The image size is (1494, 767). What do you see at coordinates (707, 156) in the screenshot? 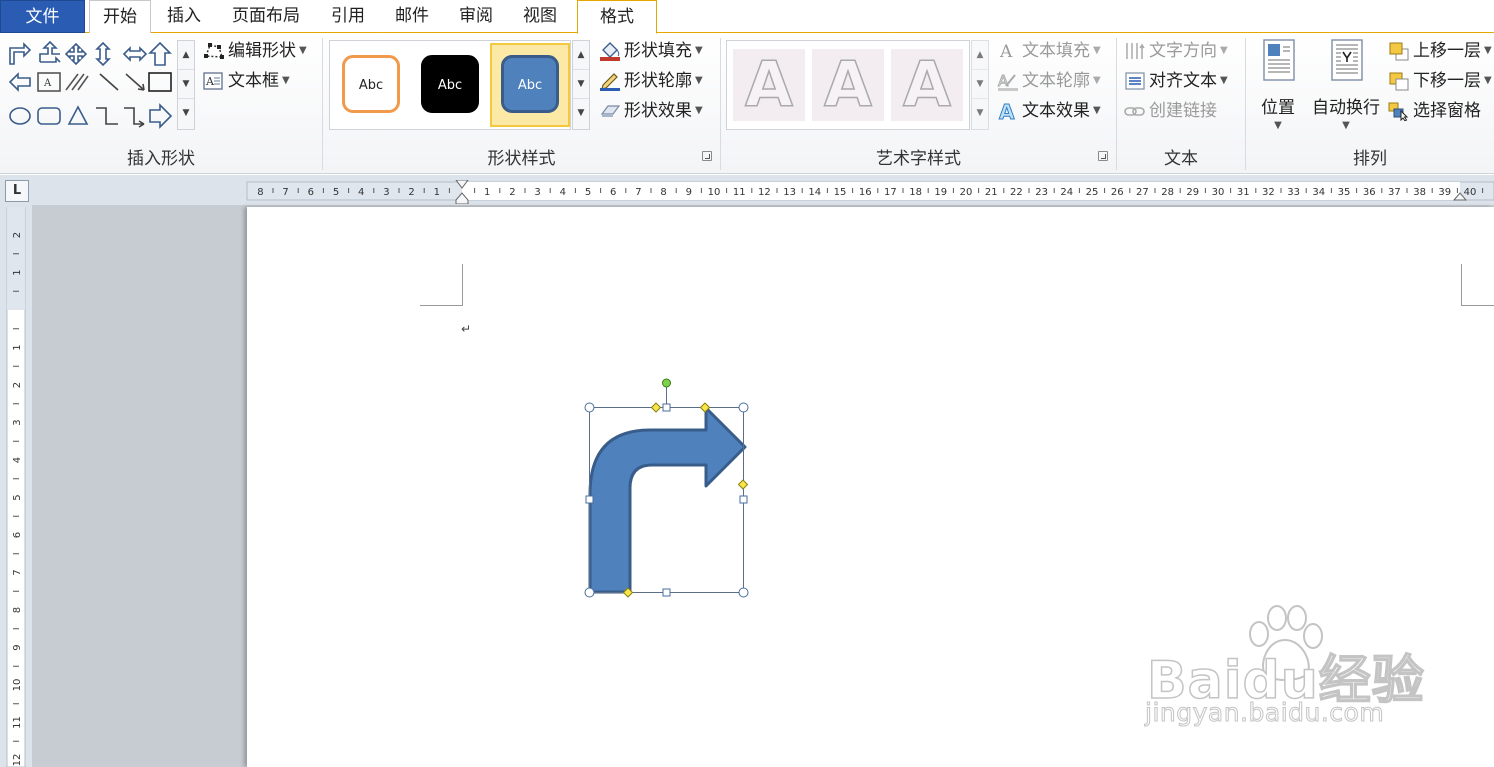
I see `shape-styles-dialog-launcher-icon` at bounding box center [707, 156].